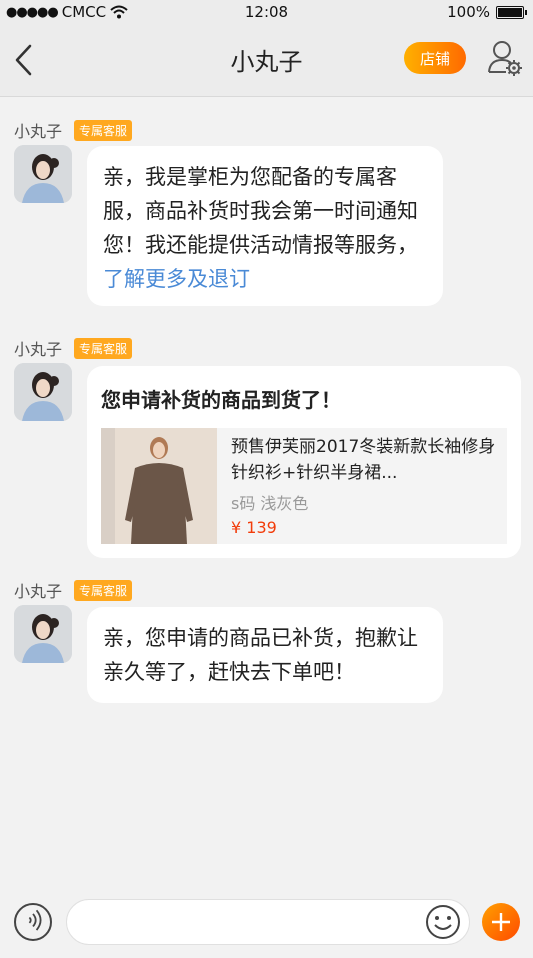 Image resolution: width=533 pixels, height=958 pixels. Describe the element at coordinates (159, 486) in the screenshot. I see `product-image` at that location.